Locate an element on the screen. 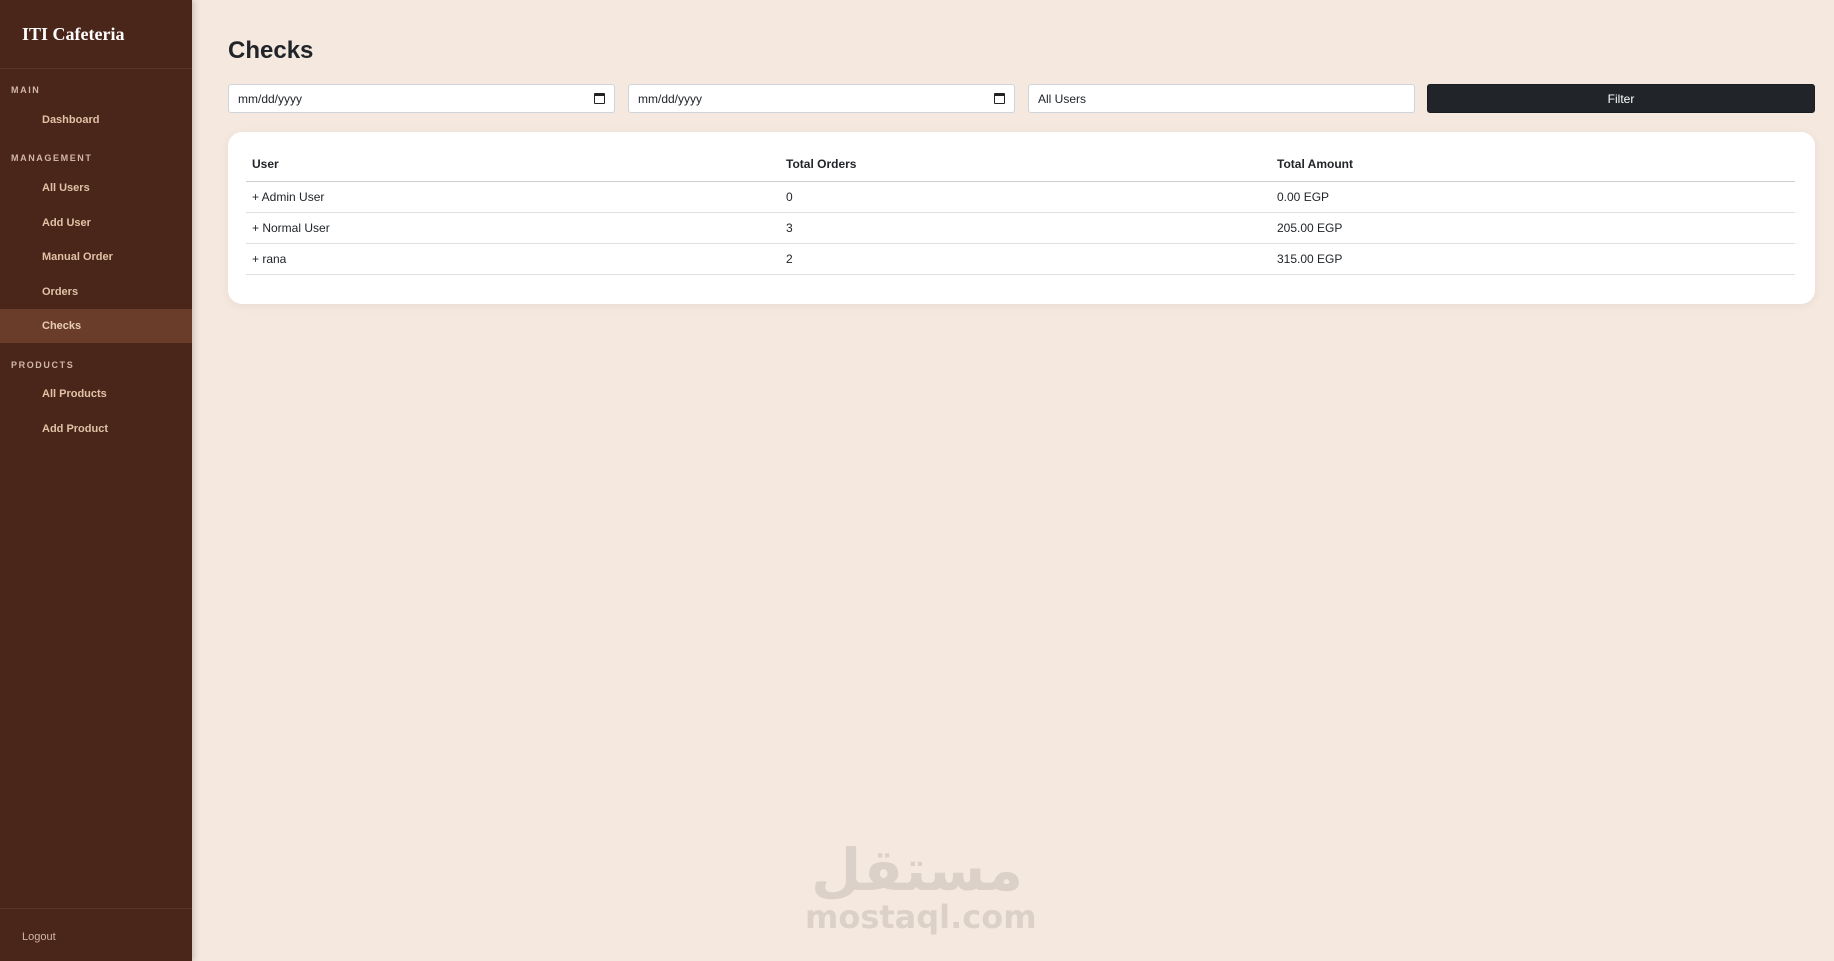 The image size is (1834, 961). sidebar-item-checks: Checks is located at coordinates (96, 326).